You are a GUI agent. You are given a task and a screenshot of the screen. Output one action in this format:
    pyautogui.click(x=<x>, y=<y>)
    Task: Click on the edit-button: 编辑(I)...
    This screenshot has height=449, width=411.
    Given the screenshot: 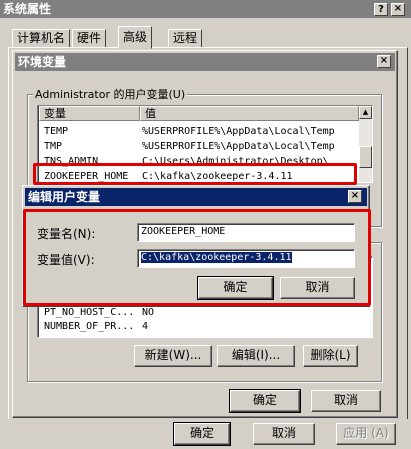 What is the action you would take?
    pyautogui.click(x=256, y=356)
    